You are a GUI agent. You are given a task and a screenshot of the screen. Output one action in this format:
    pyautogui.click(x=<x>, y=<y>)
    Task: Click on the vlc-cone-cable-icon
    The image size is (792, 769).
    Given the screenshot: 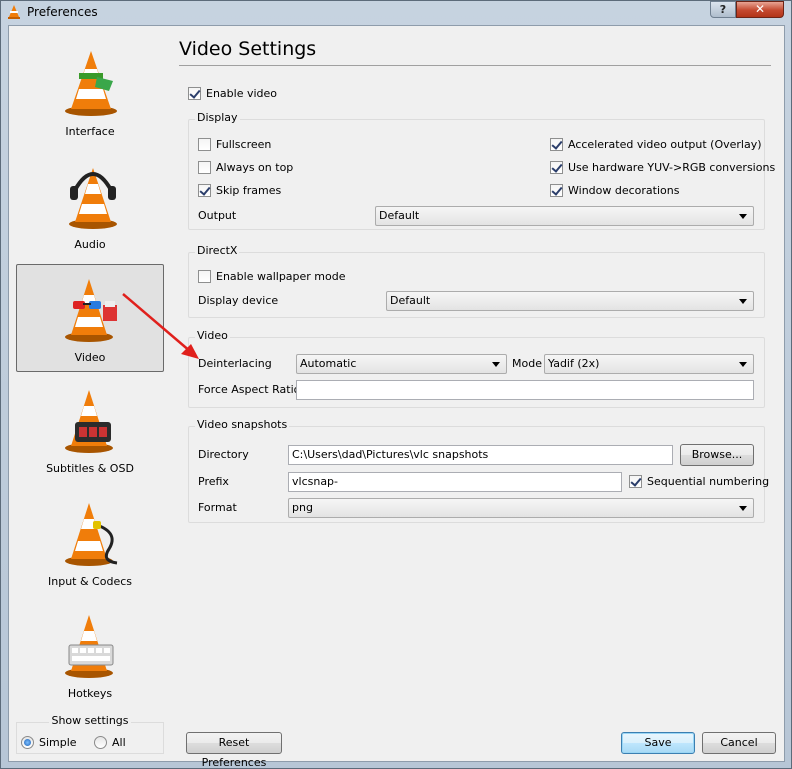 What is the action you would take?
    pyautogui.click(x=91, y=534)
    